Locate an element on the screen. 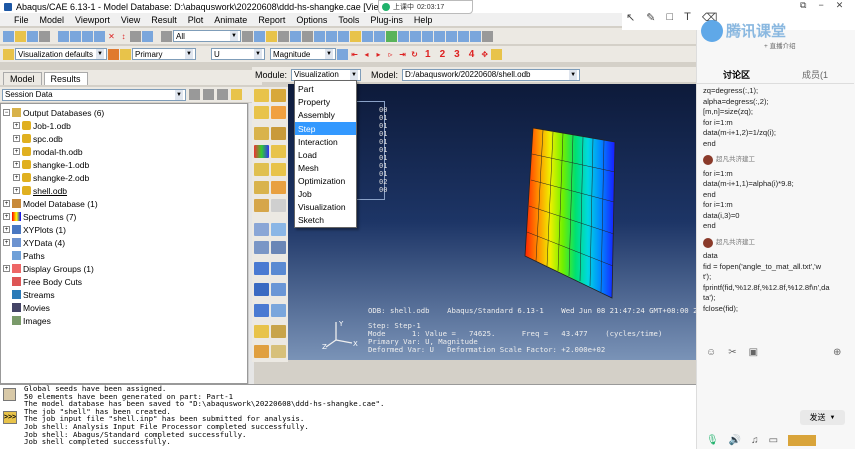 Image resolution: width=855 pixels, height=449 pixels. xy-plot-options-icon is located at coordinates (278, 247).